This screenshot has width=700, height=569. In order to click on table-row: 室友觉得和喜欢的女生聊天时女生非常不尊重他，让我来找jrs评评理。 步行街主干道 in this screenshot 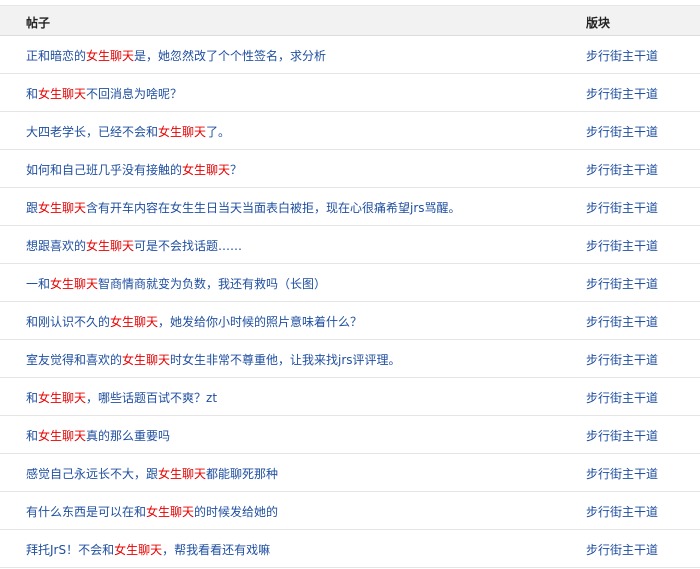, I will do `click(350, 359)`.